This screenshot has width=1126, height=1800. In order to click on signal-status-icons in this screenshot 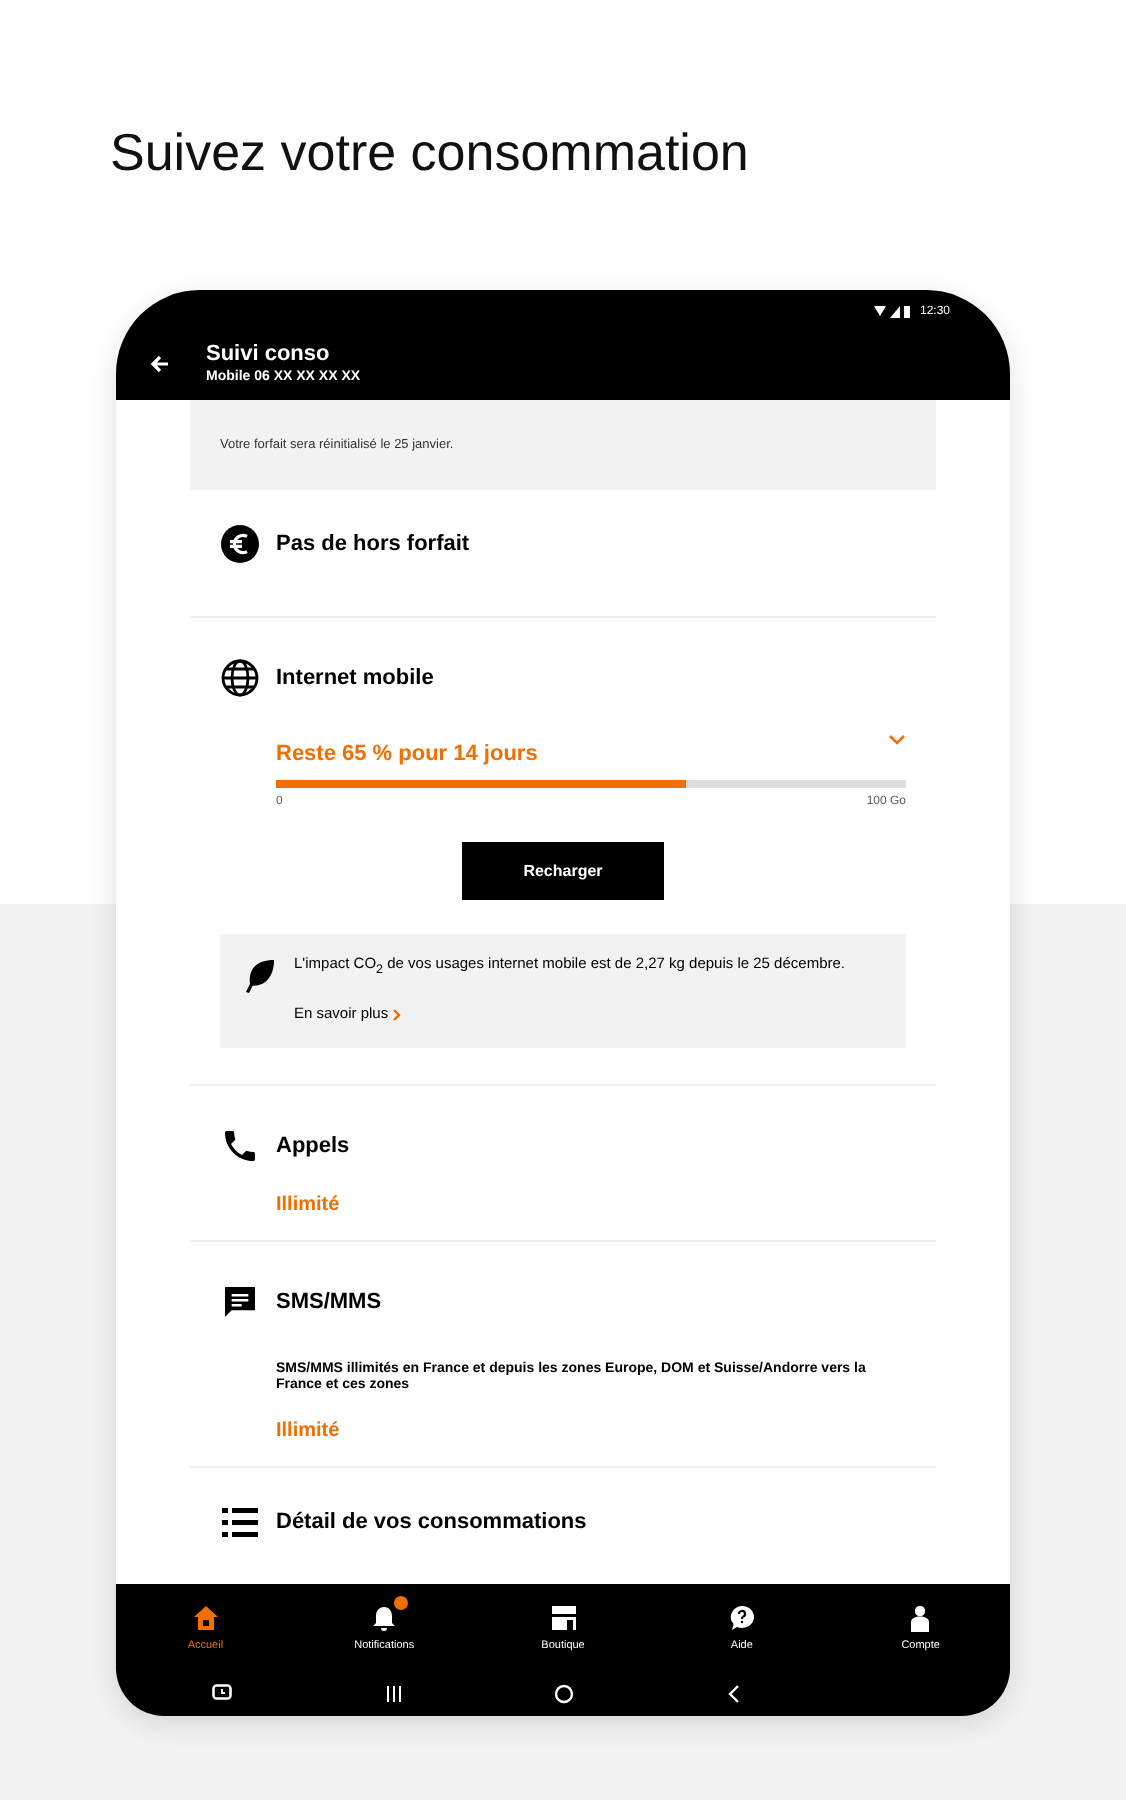, I will do `click(893, 311)`.